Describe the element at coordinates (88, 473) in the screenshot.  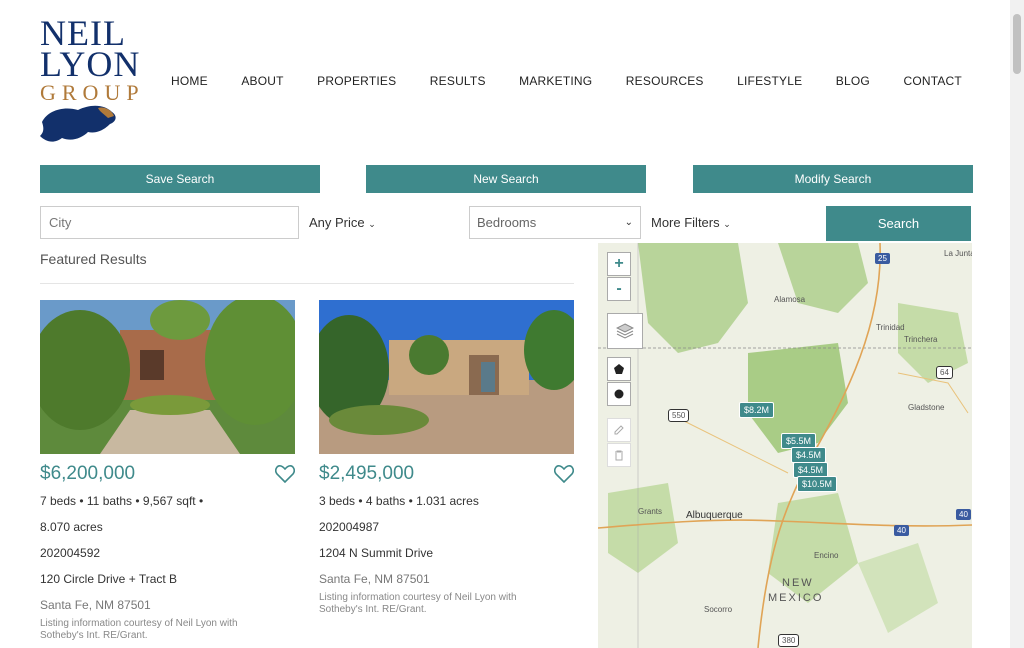
I see `listing-price: $6,200,000` at that location.